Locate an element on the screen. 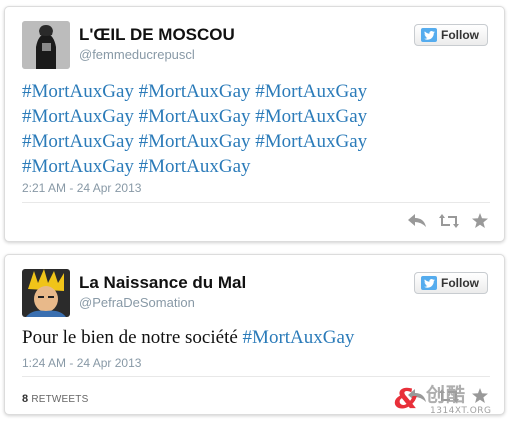 This screenshot has height=421, width=513. watermark-url: 1314XT.ORG is located at coordinates (461, 411).